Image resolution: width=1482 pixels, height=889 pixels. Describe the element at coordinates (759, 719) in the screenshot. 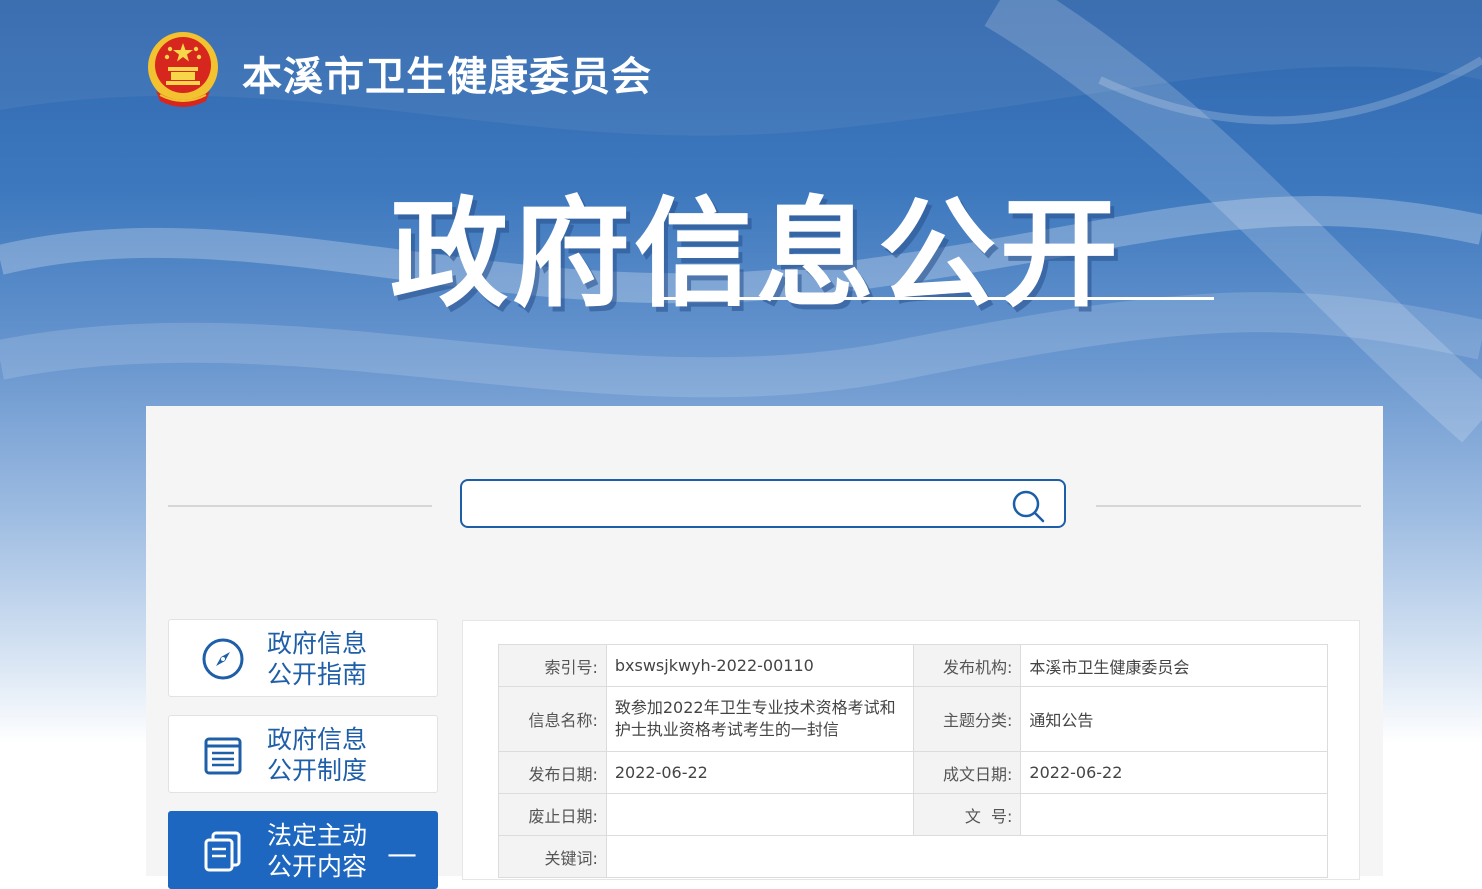

I see `name-value: 致参加2022年卫生专业技术资格考试和护士执业资格考试考生的一封信` at that location.